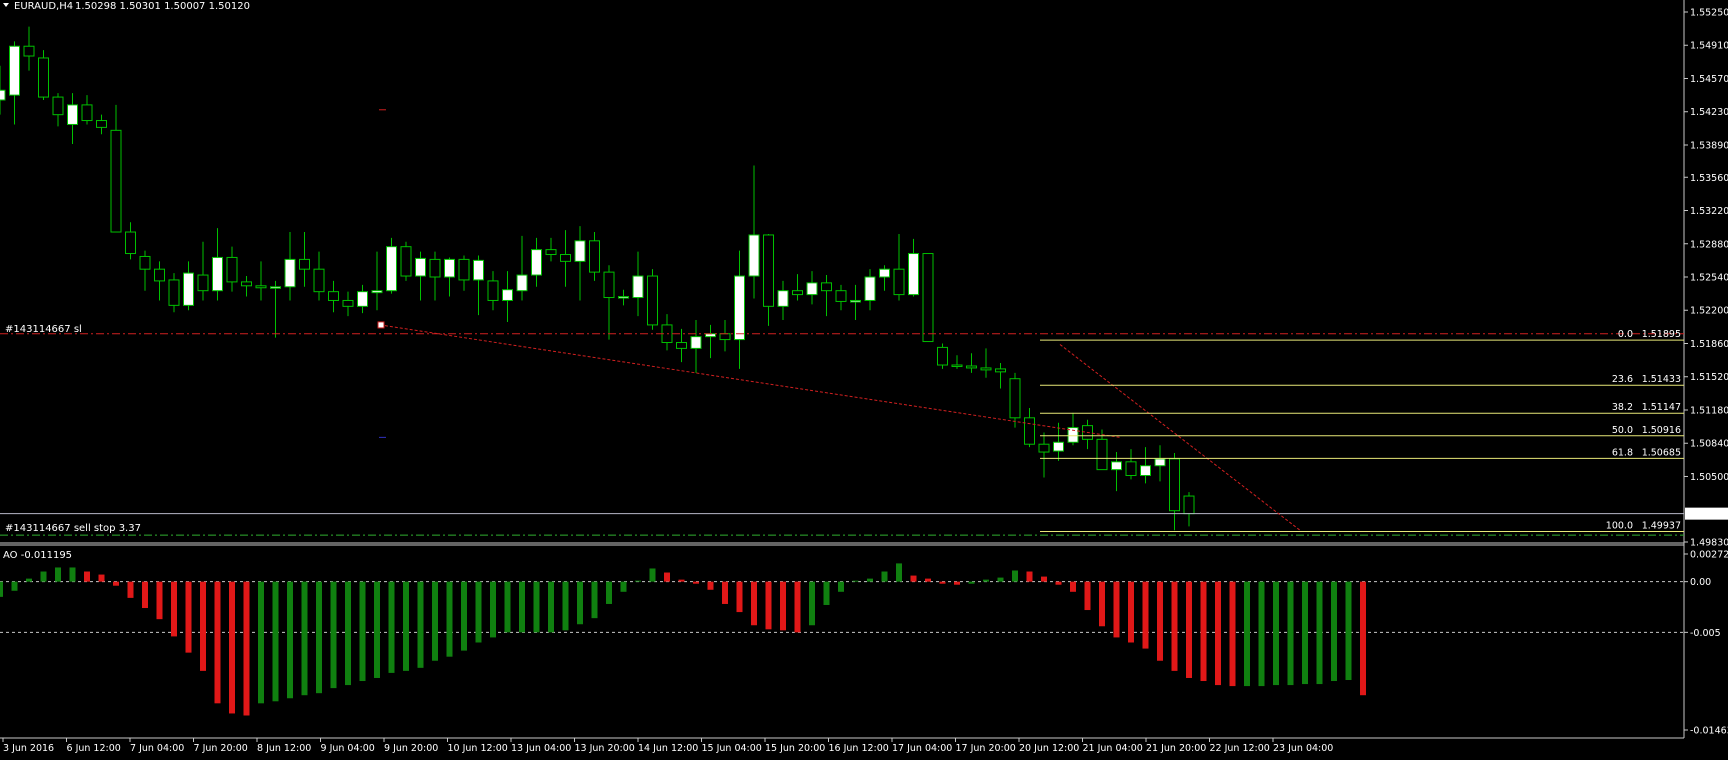 This screenshot has height=760, width=1728. I want to click on price-tick-label: 1.52200, so click(1709, 311).